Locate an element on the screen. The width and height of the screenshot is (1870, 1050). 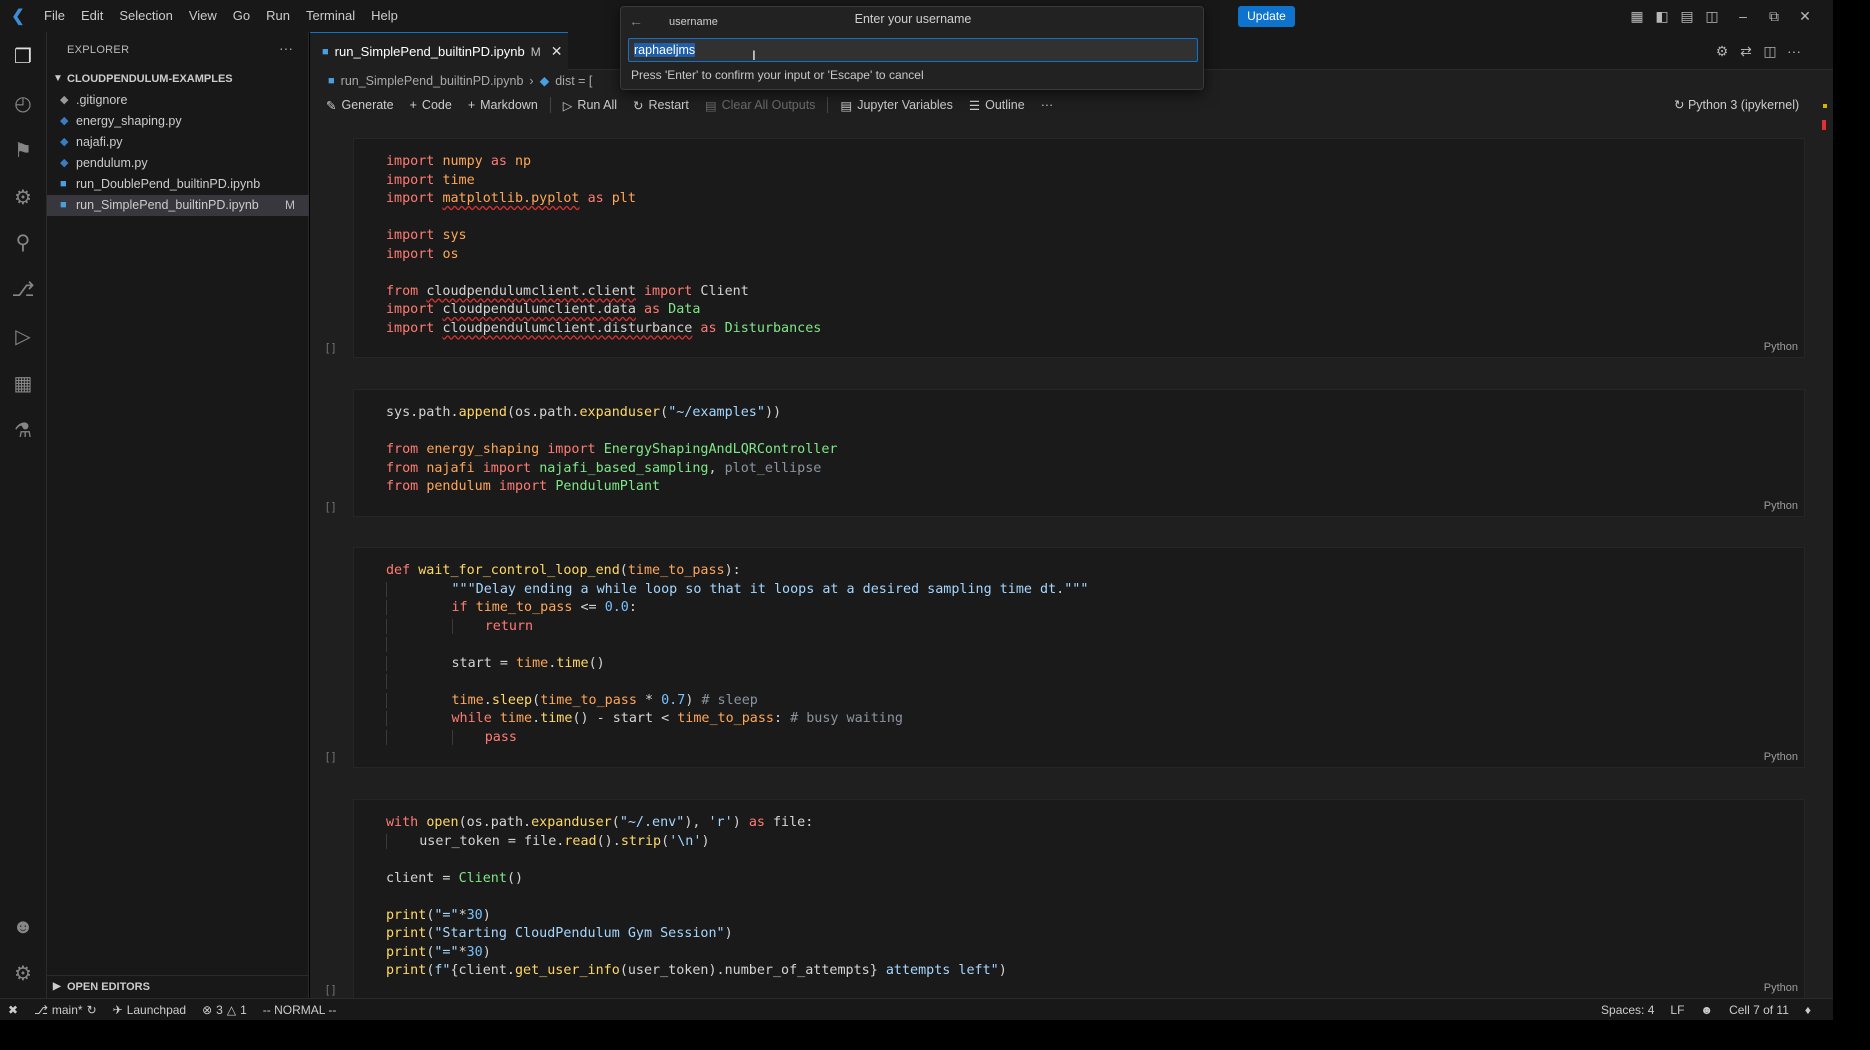
menu-terminal: Terminal is located at coordinates (330, 16).